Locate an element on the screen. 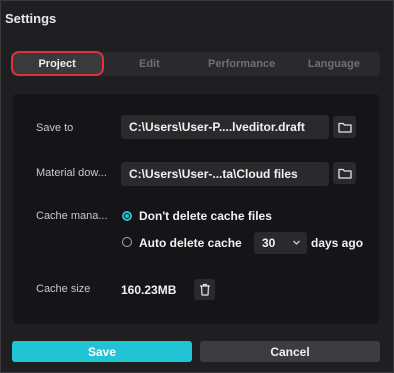 This screenshot has height=373, width=394. material-download-path-field: C:\Users\User-...ta\Cloud files is located at coordinates (225, 174).